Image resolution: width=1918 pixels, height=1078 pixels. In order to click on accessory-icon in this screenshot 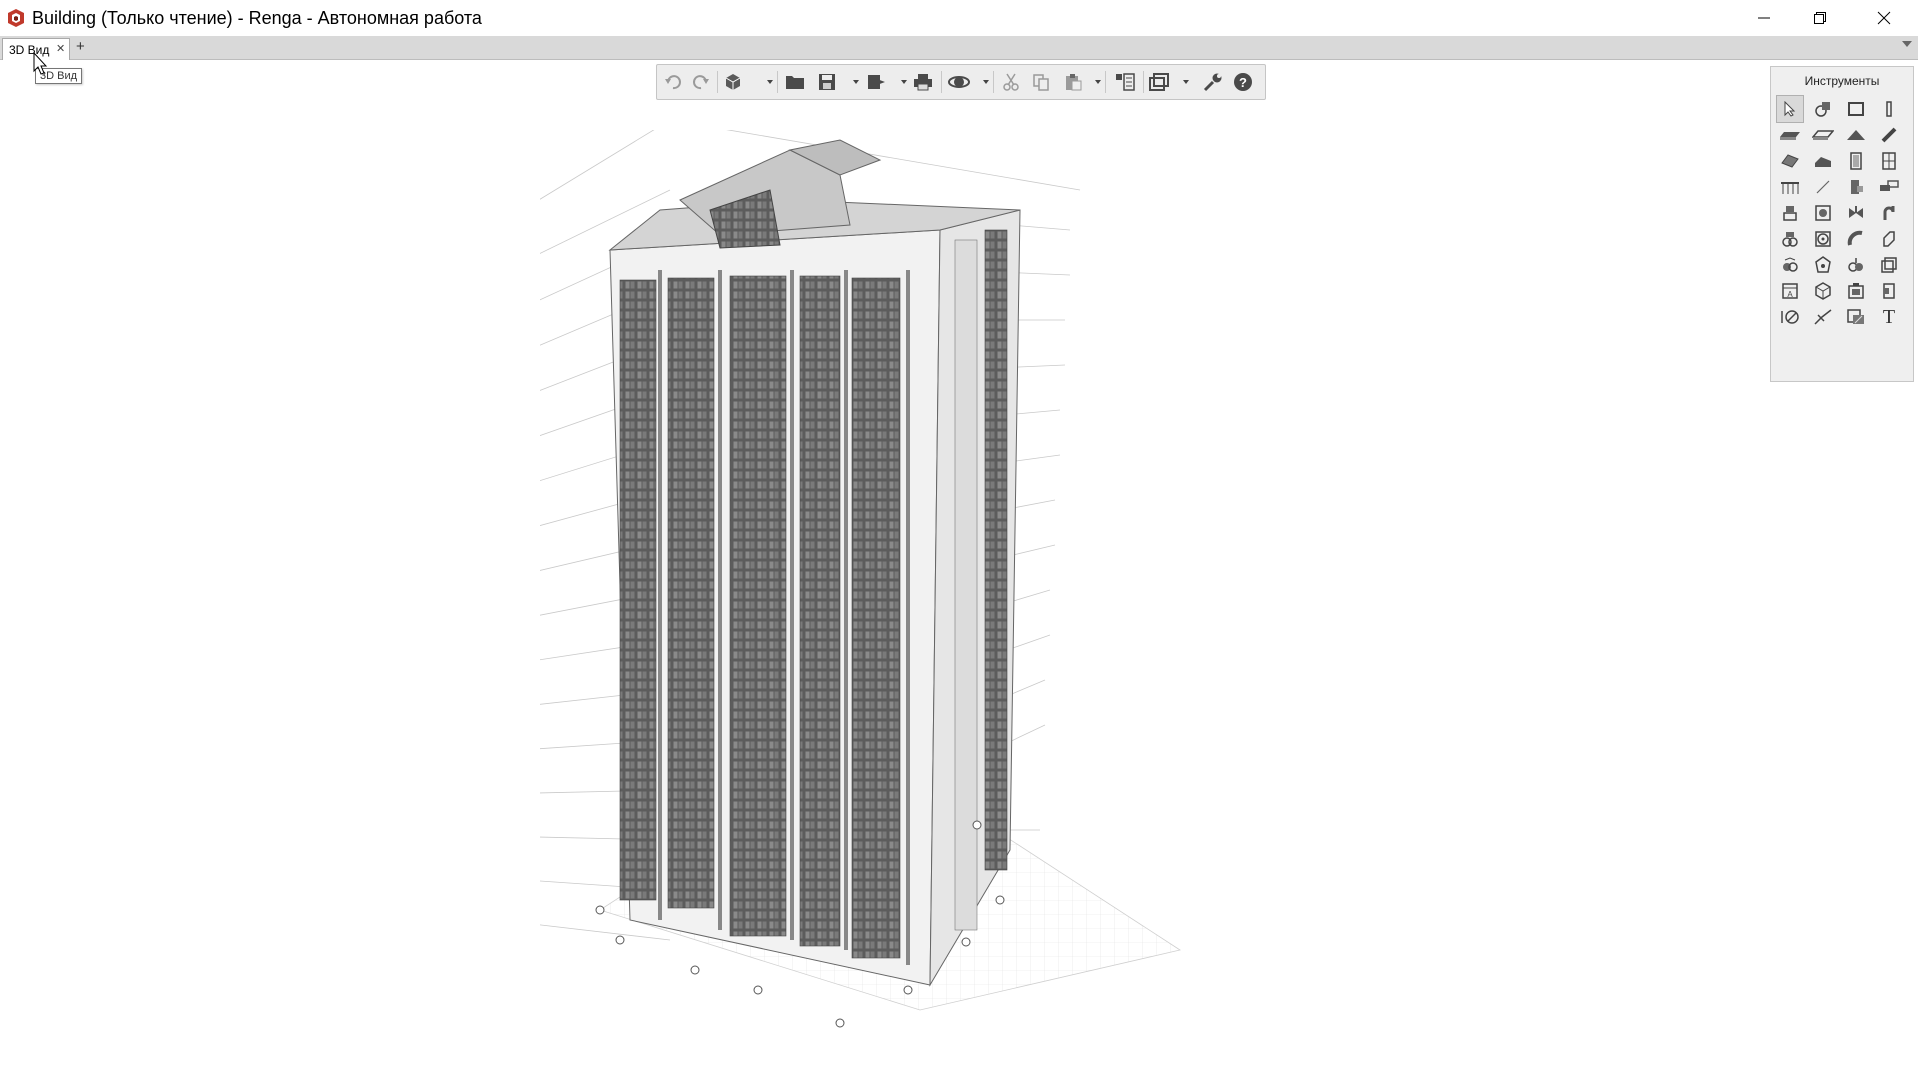, I will do `click(1790, 239)`.